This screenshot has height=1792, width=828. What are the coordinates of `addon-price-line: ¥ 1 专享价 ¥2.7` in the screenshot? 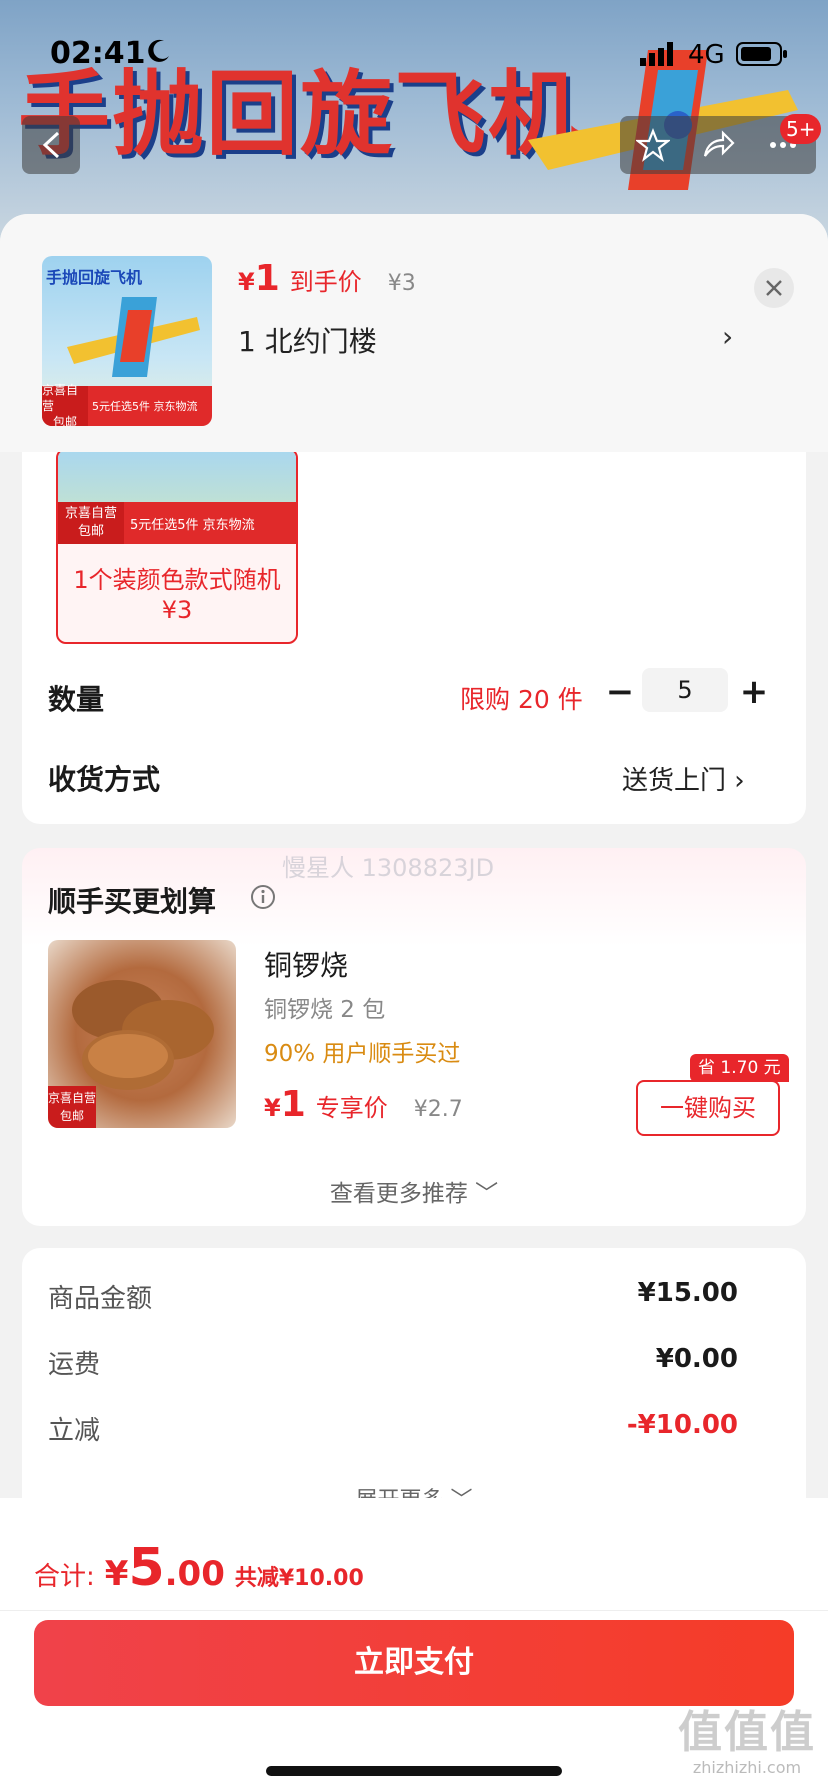 It's located at (363, 1104).